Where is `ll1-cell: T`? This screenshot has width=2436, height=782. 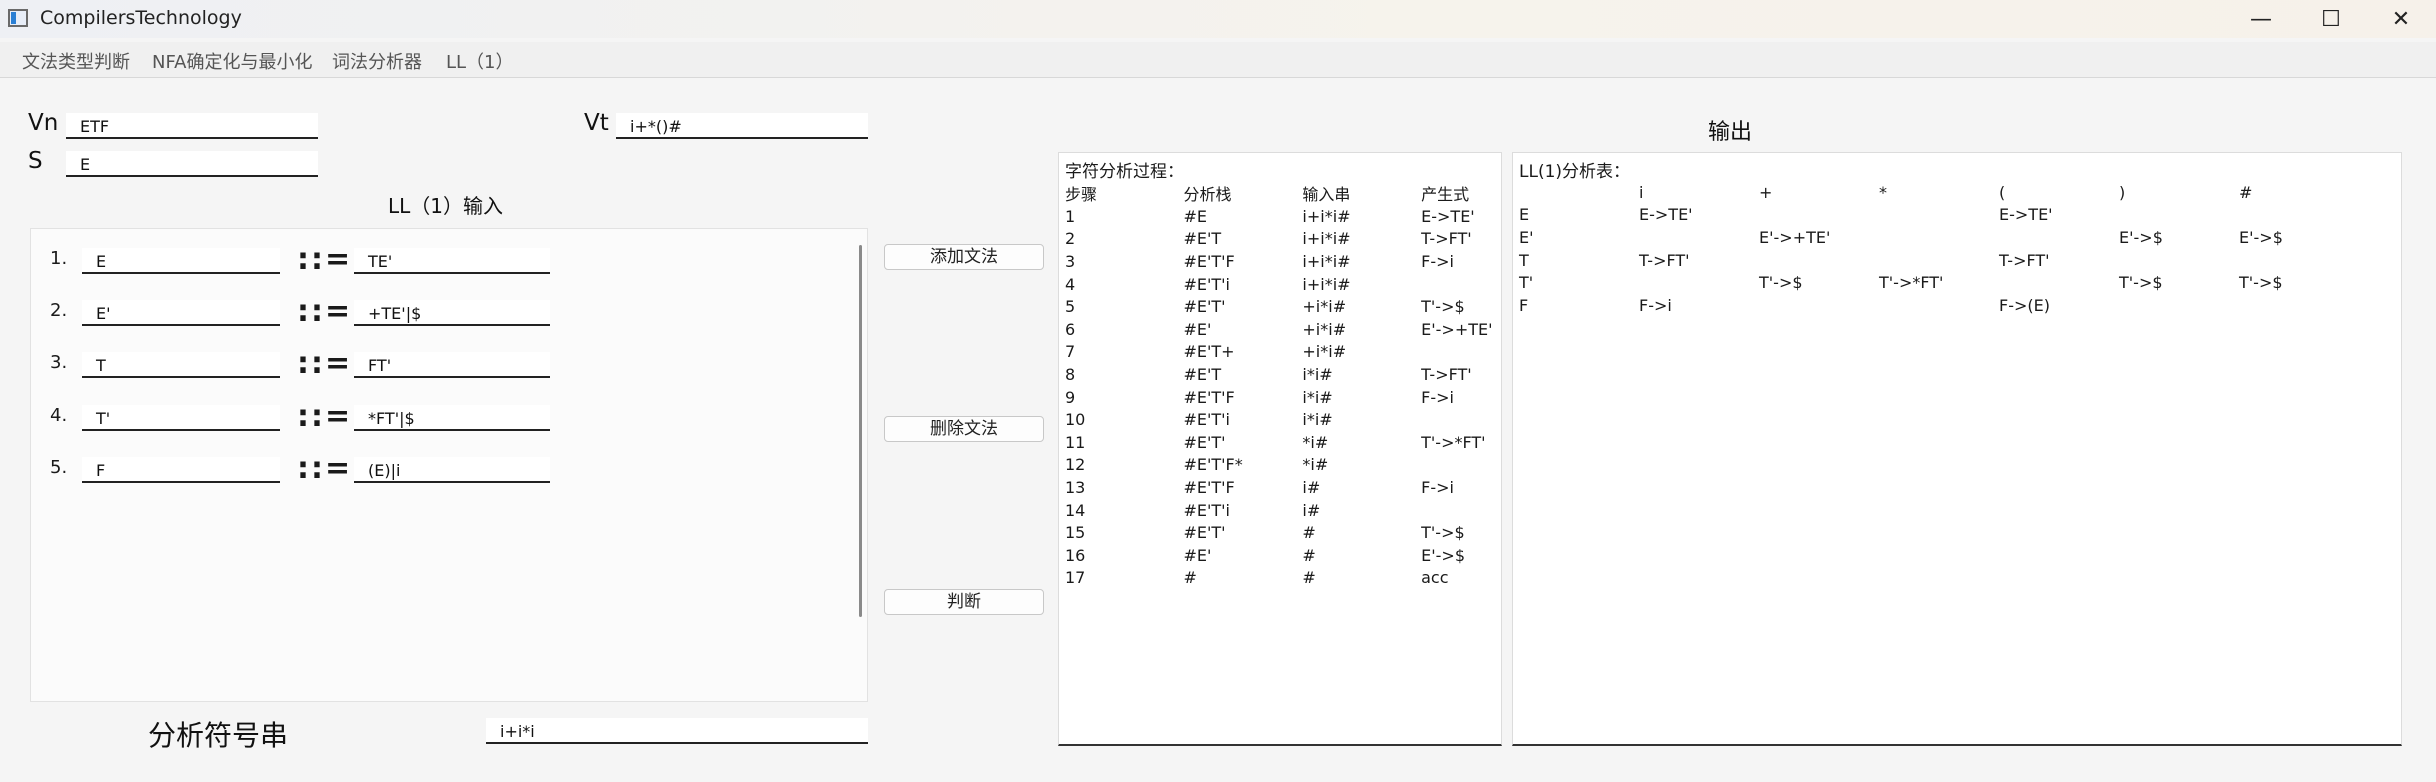
ll1-cell: T is located at coordinates (1524, 260).